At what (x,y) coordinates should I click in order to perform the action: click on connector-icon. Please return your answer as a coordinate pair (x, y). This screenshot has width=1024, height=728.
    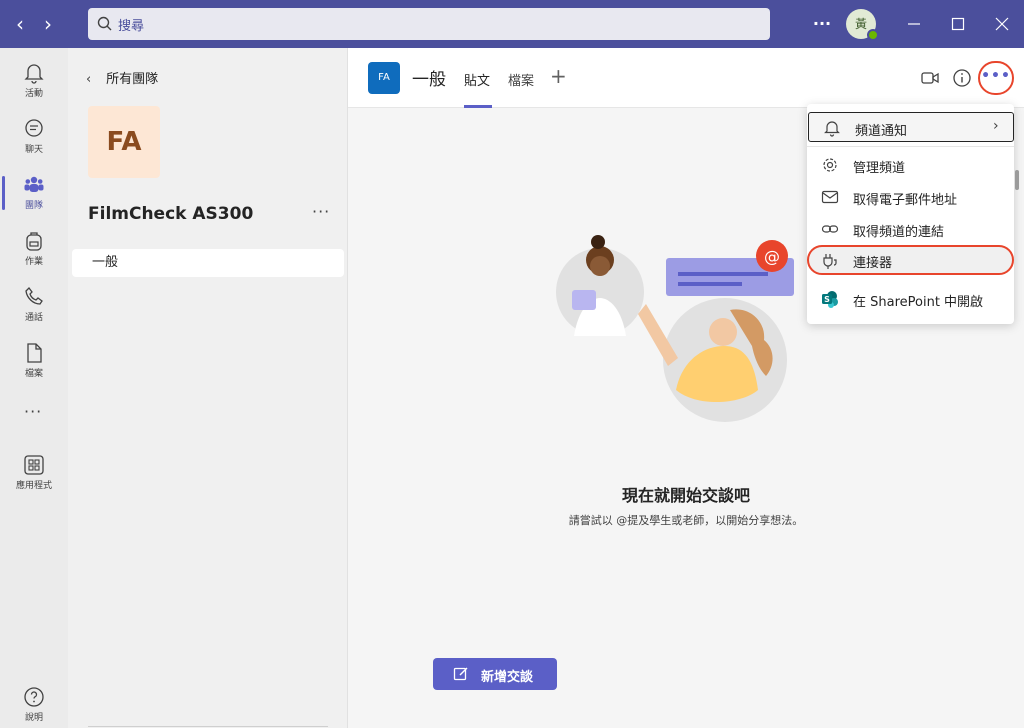
    Looking at the image, I should click on (830, 261).